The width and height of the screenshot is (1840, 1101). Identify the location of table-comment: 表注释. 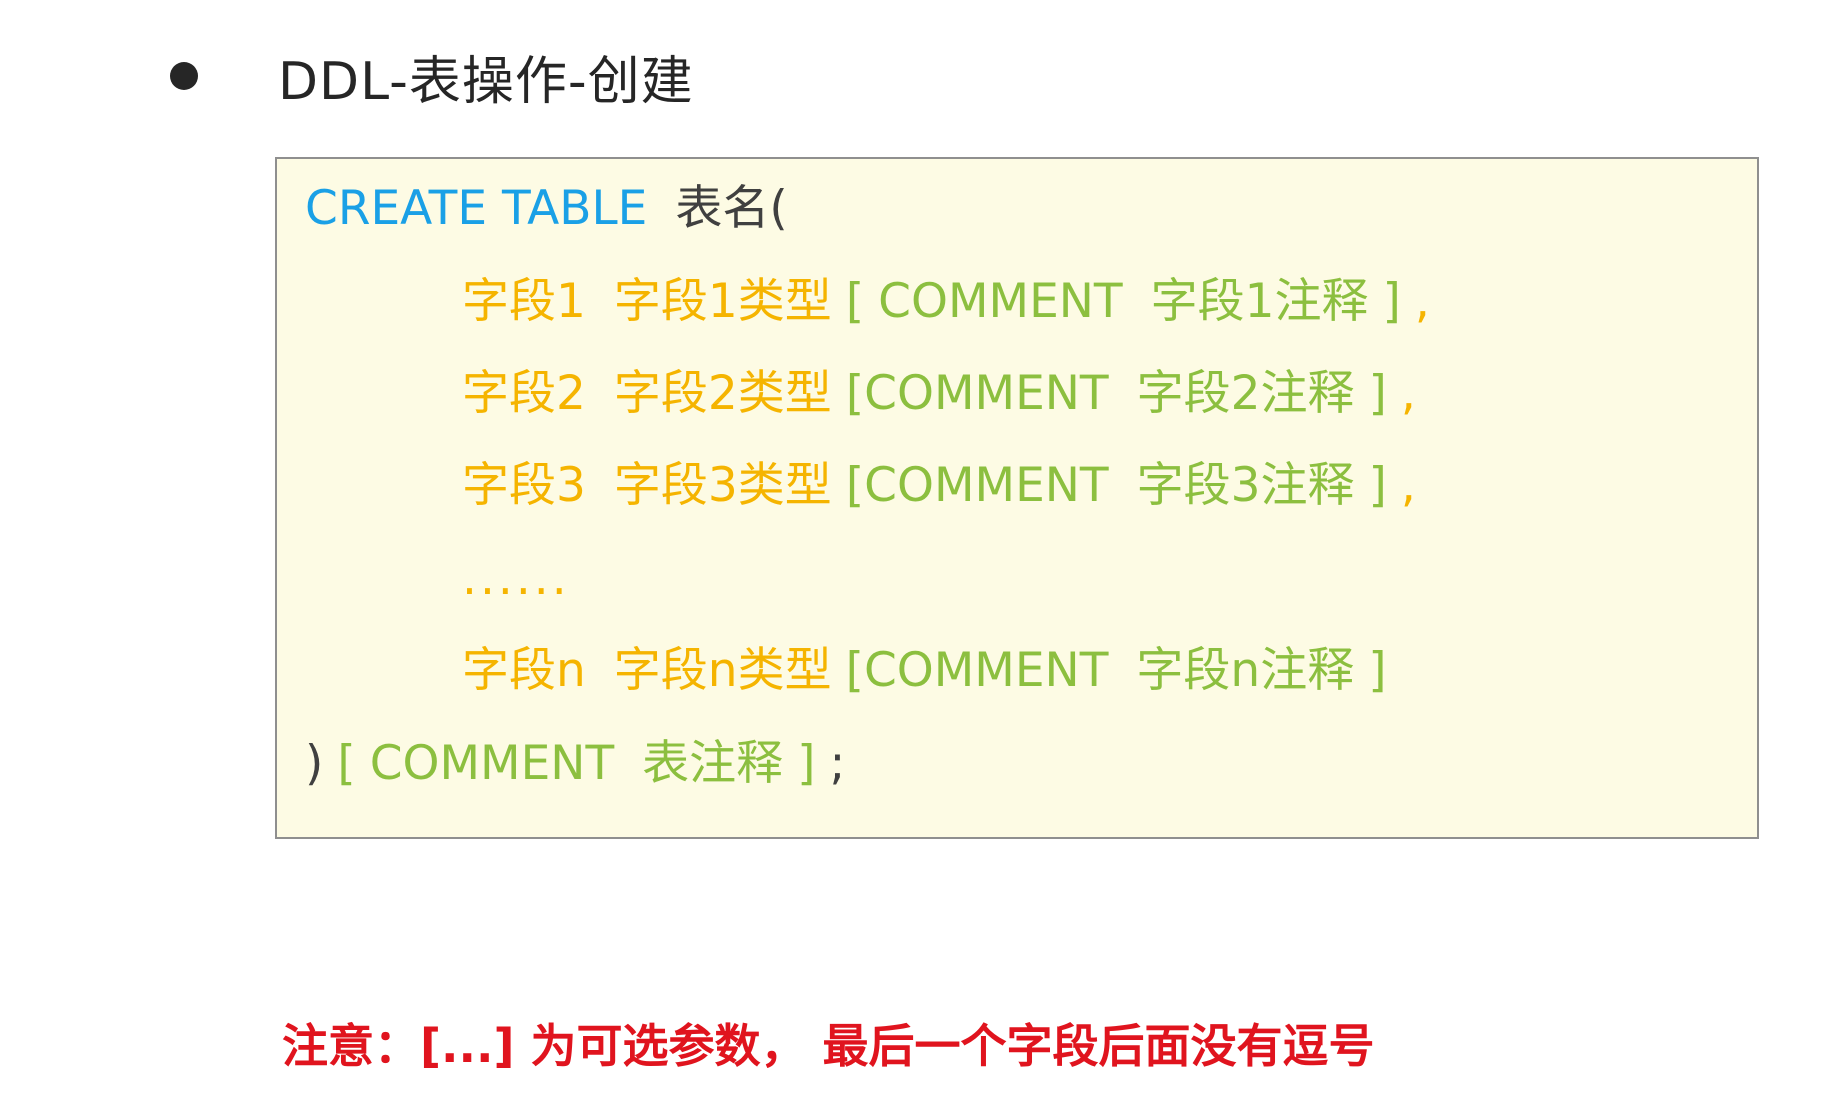
(713, 763).